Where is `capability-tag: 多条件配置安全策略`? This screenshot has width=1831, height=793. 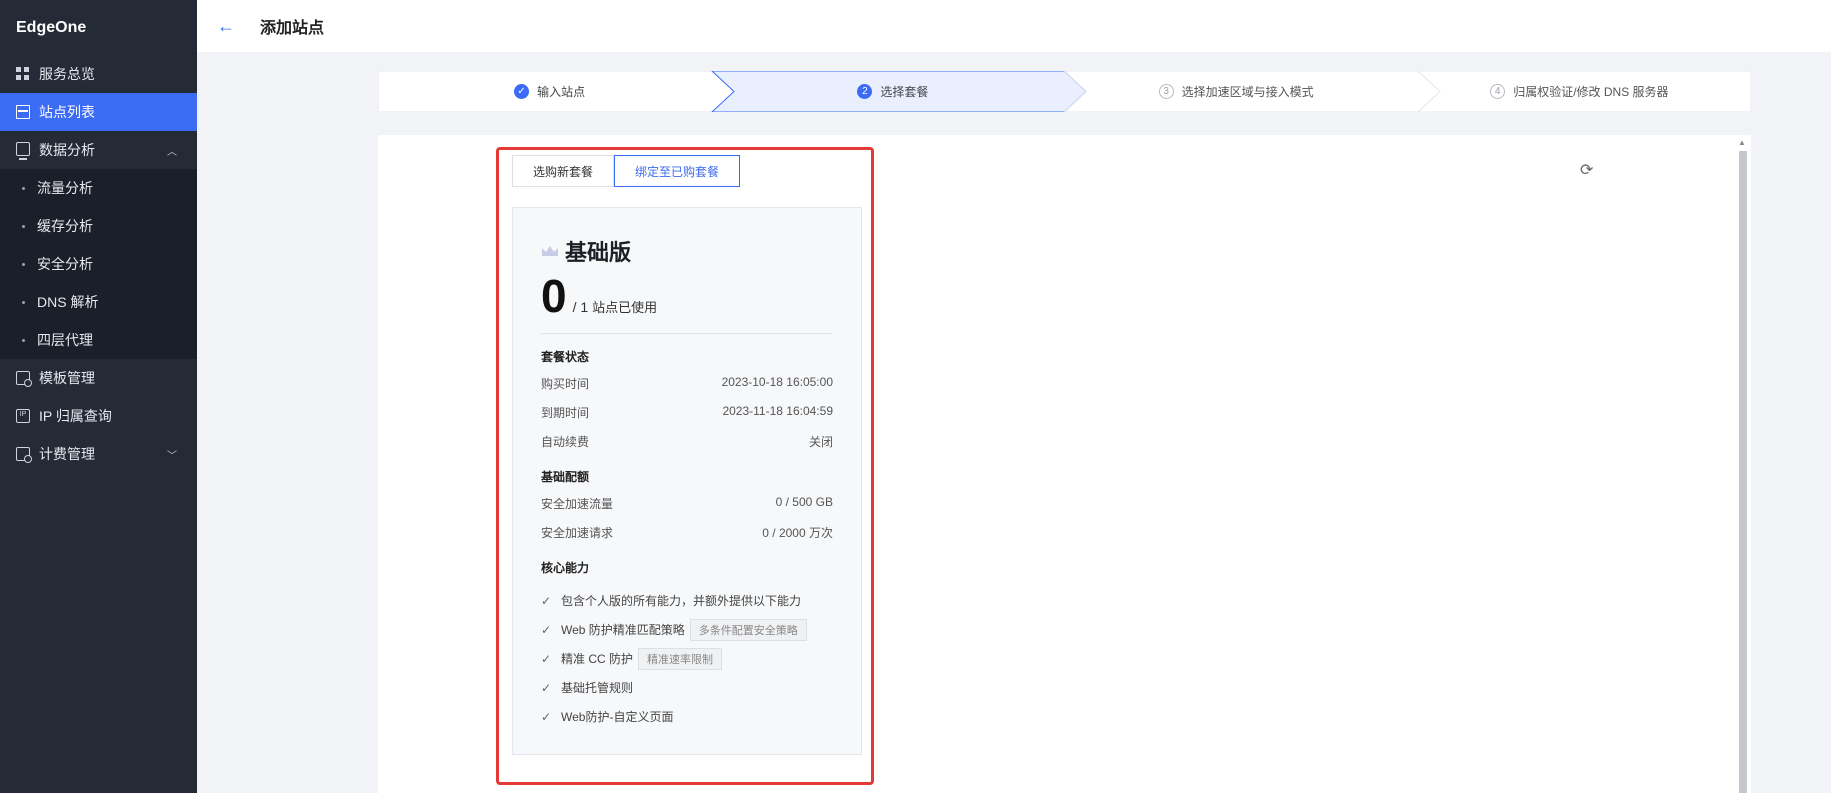
capability-tag: 多条件配置安全策略 is located at coordinates (748, 629).